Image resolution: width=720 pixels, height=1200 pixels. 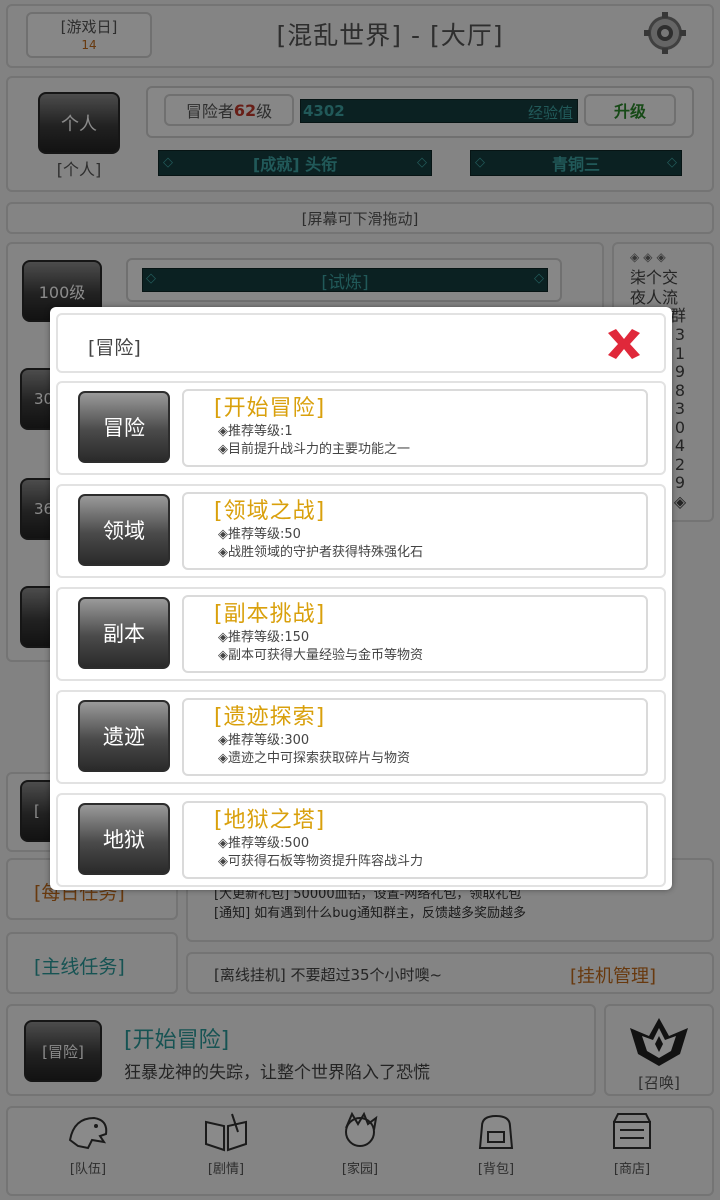 I want to click on mode-button-label: 副本, so click(x=124, y=634).